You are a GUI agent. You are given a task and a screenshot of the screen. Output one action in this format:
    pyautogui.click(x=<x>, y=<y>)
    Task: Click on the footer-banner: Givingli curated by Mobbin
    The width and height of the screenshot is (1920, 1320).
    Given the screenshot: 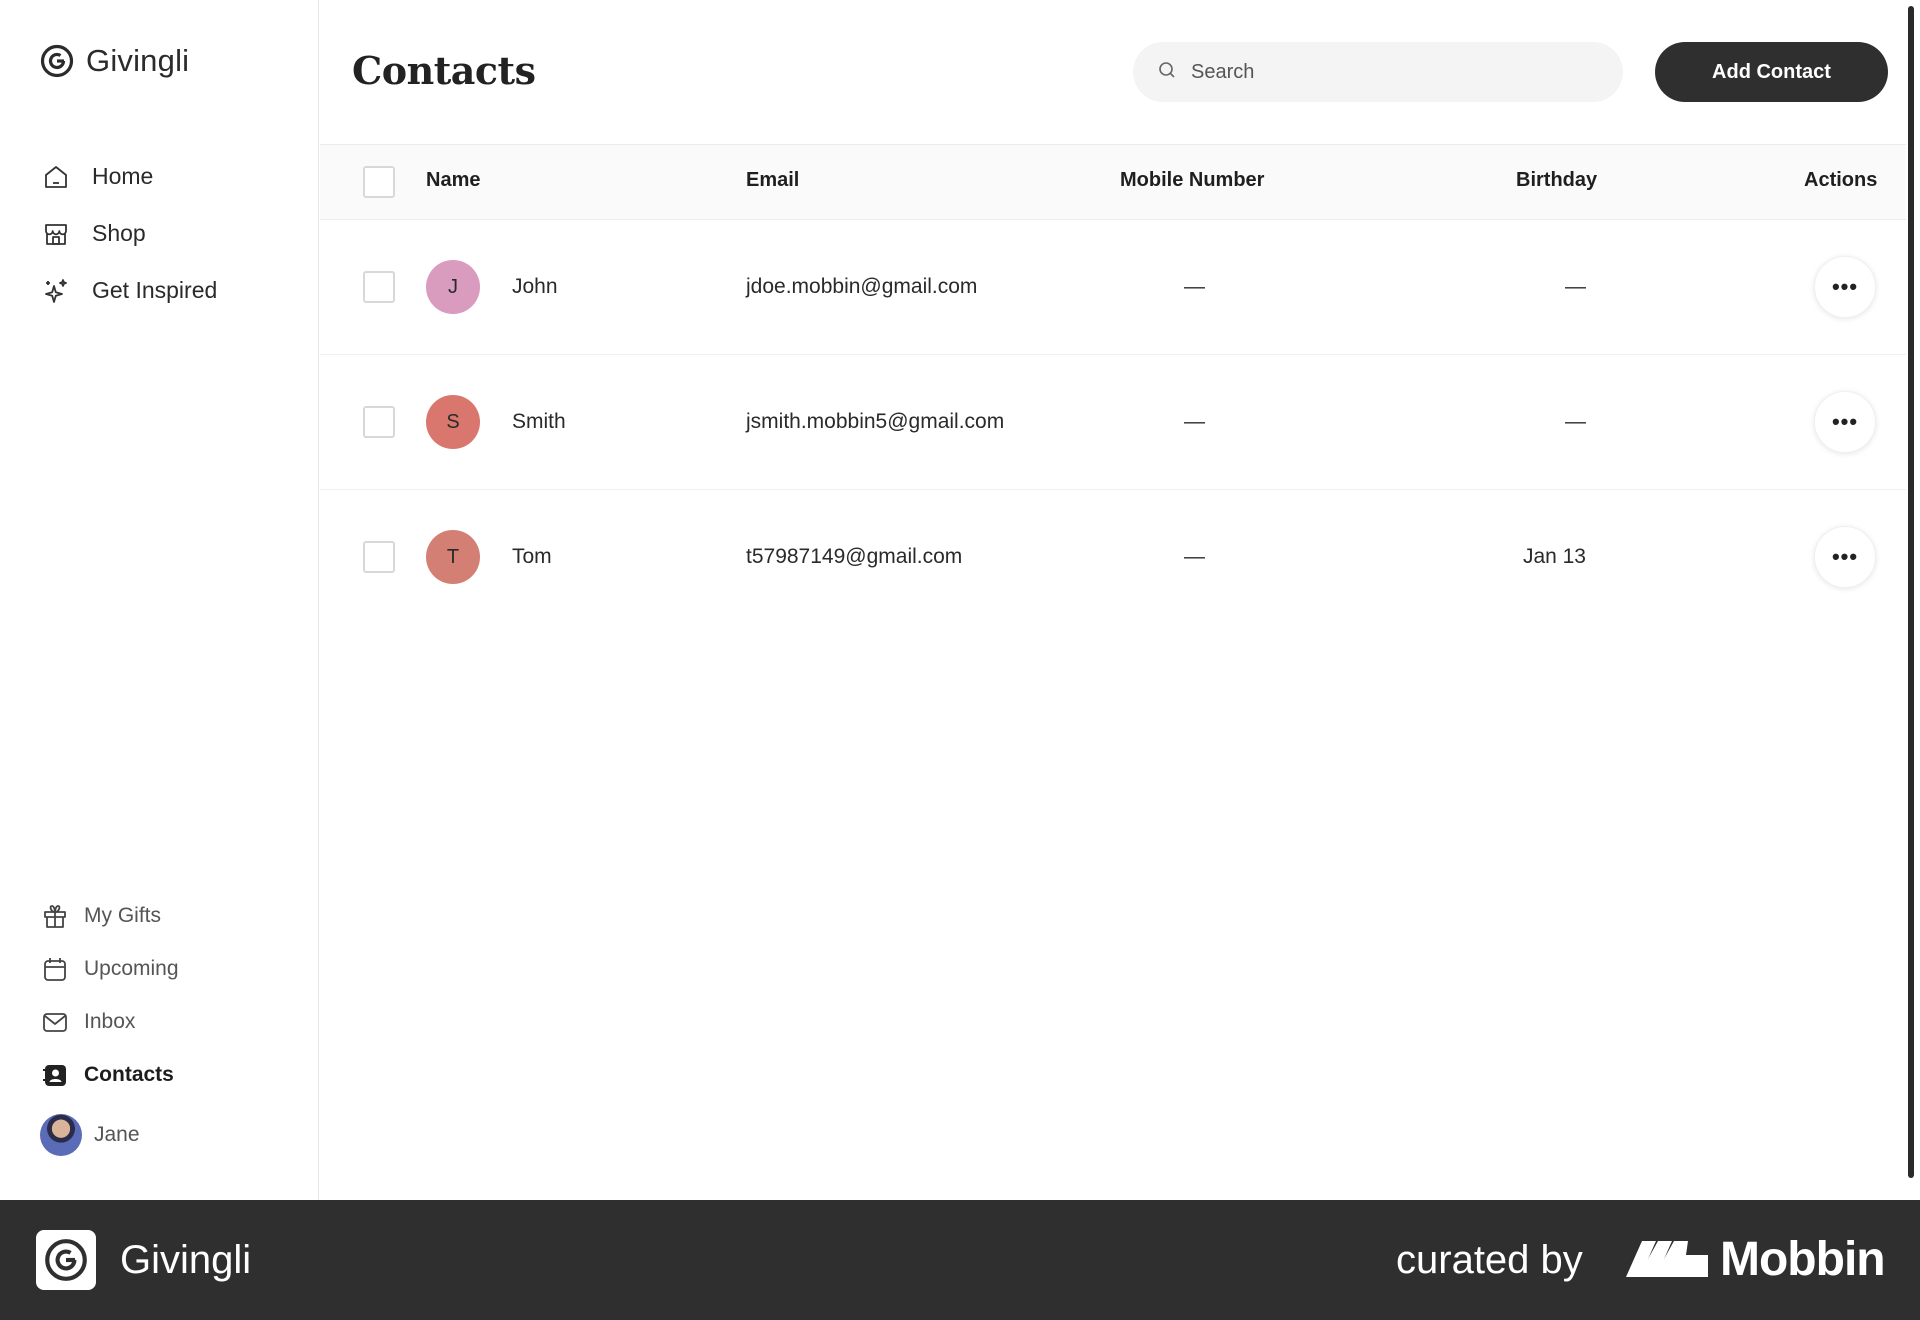 What is the action you would take?
    pyautogui.click(x=960, y=1260)
    